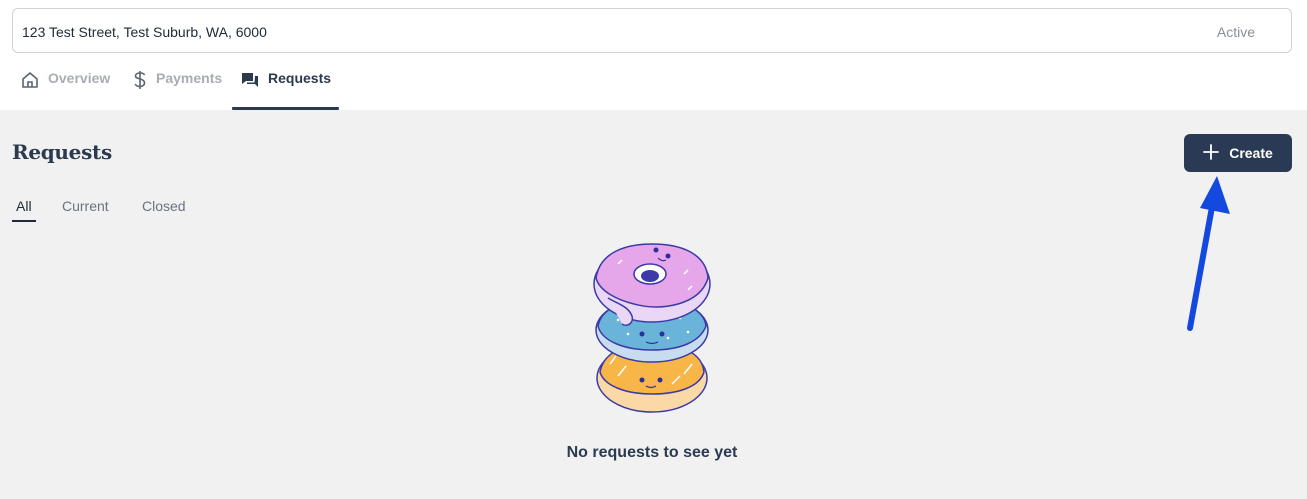 This screenshot has width=1307, height=499. Describe the element at coordinates (177, 87) in the screenshot. I see `tab-payments: Payments` at that location.